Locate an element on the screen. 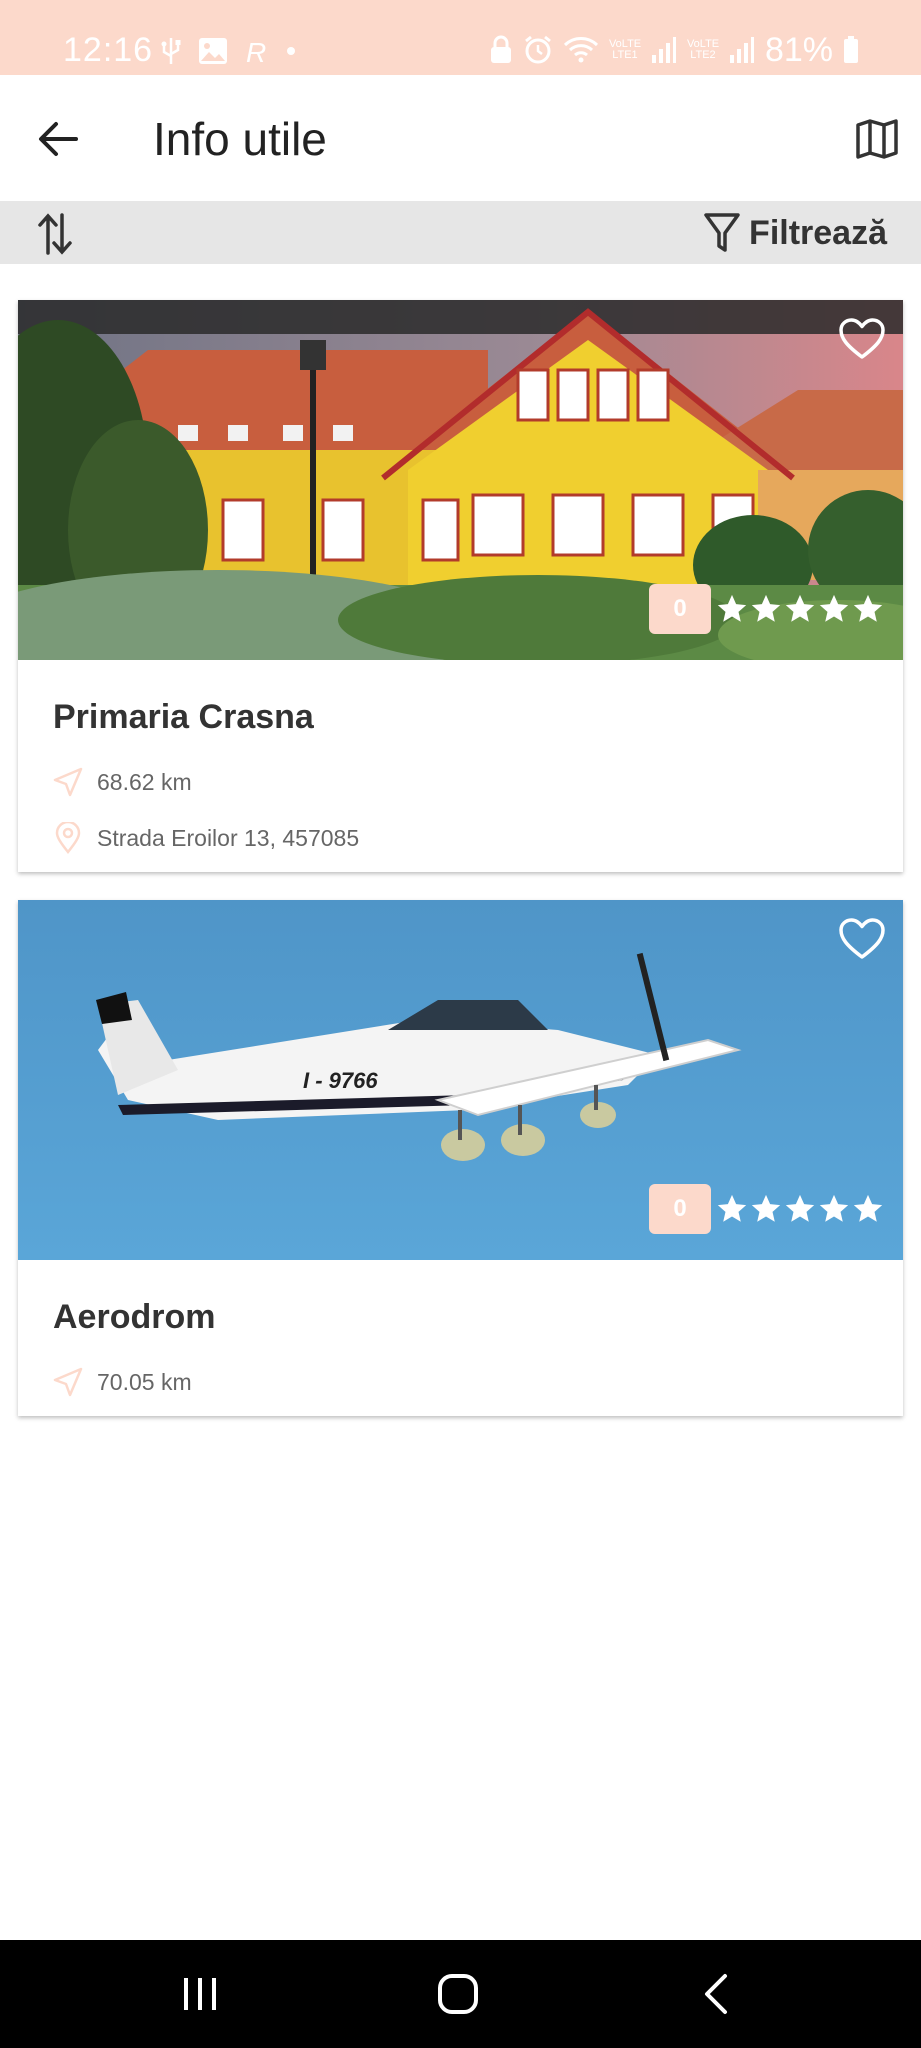 The image size is (921, 2048). svg-text: I - 9766 is located at coordinates (340, 1080).